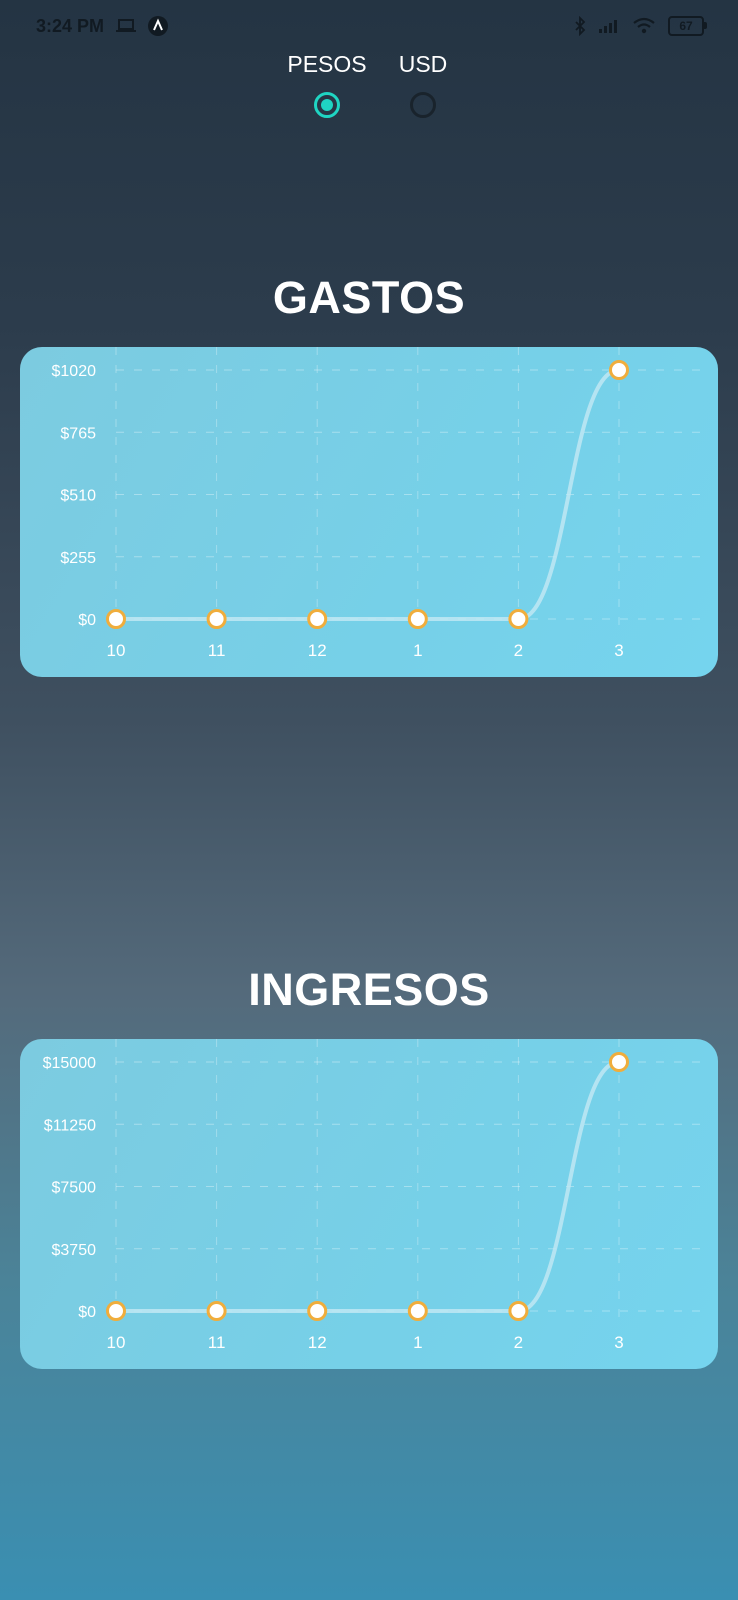 The image size is (738, 1600). I want to click on y-tick-label: $7500, so click(74, 1188).